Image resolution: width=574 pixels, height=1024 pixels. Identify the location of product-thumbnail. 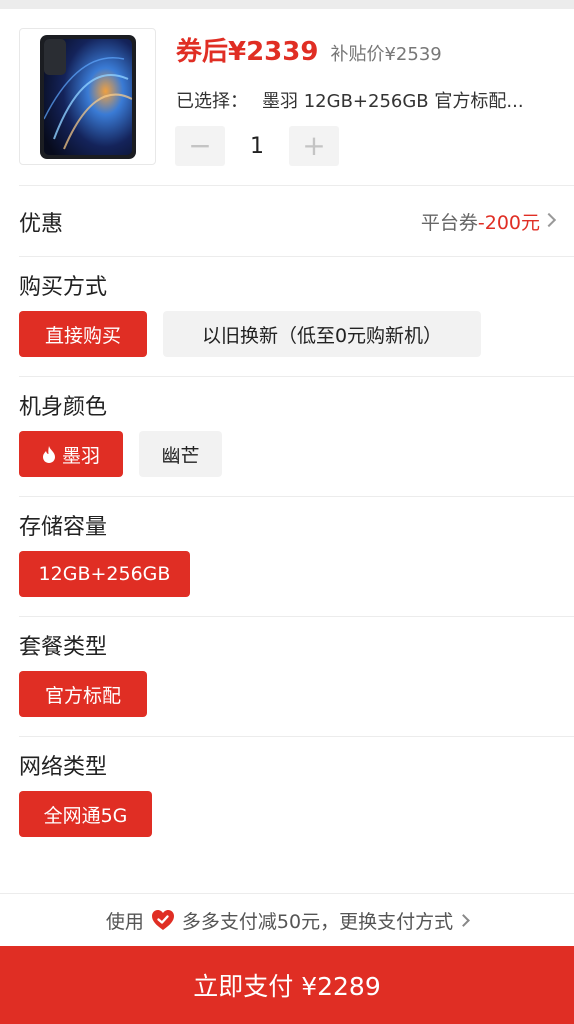
(87, 96).